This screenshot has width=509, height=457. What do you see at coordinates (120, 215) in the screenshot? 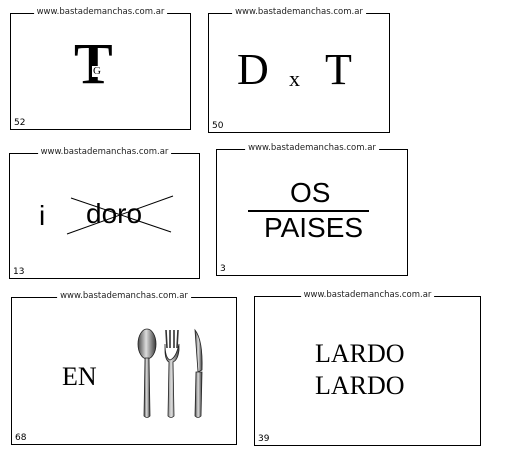
I see `cross-out-lines` at bounding box center [120, 215].